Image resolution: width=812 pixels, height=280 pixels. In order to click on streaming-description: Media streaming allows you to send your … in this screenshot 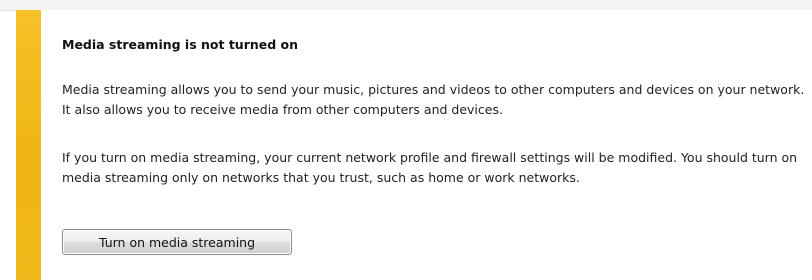, I will do `click(433, 99)`.